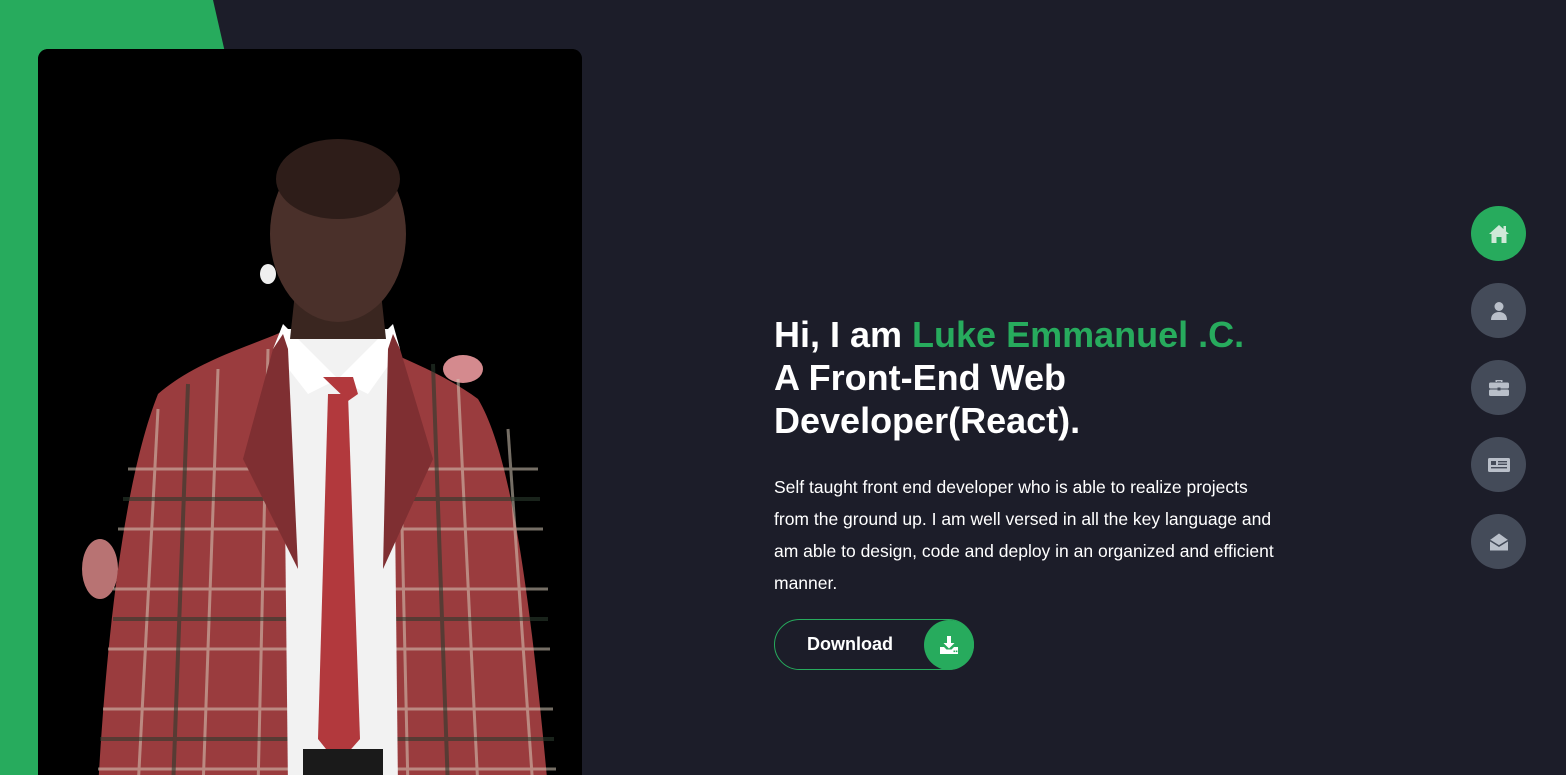 The width and height of the screenshot is (1566, 775). I want to click on nav-portfolio-button, so click(1498, 387).